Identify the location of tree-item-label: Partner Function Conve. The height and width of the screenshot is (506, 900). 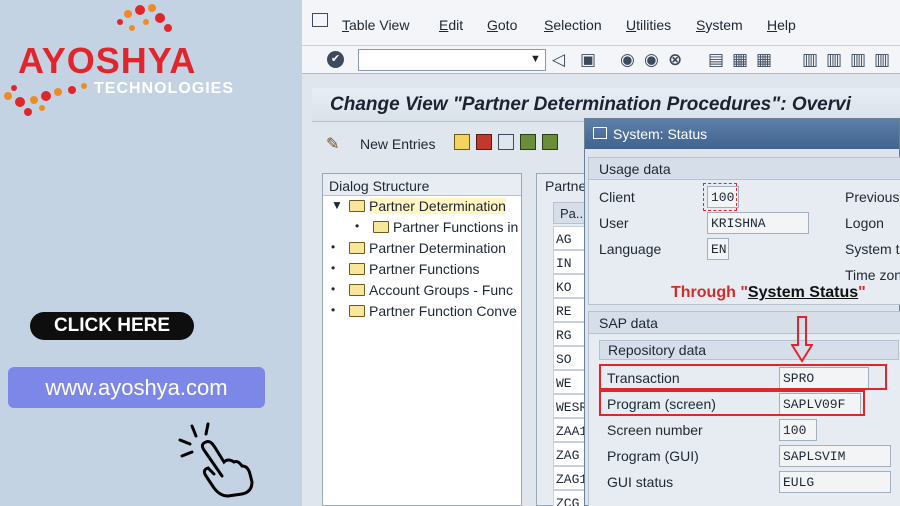
(443, 311).